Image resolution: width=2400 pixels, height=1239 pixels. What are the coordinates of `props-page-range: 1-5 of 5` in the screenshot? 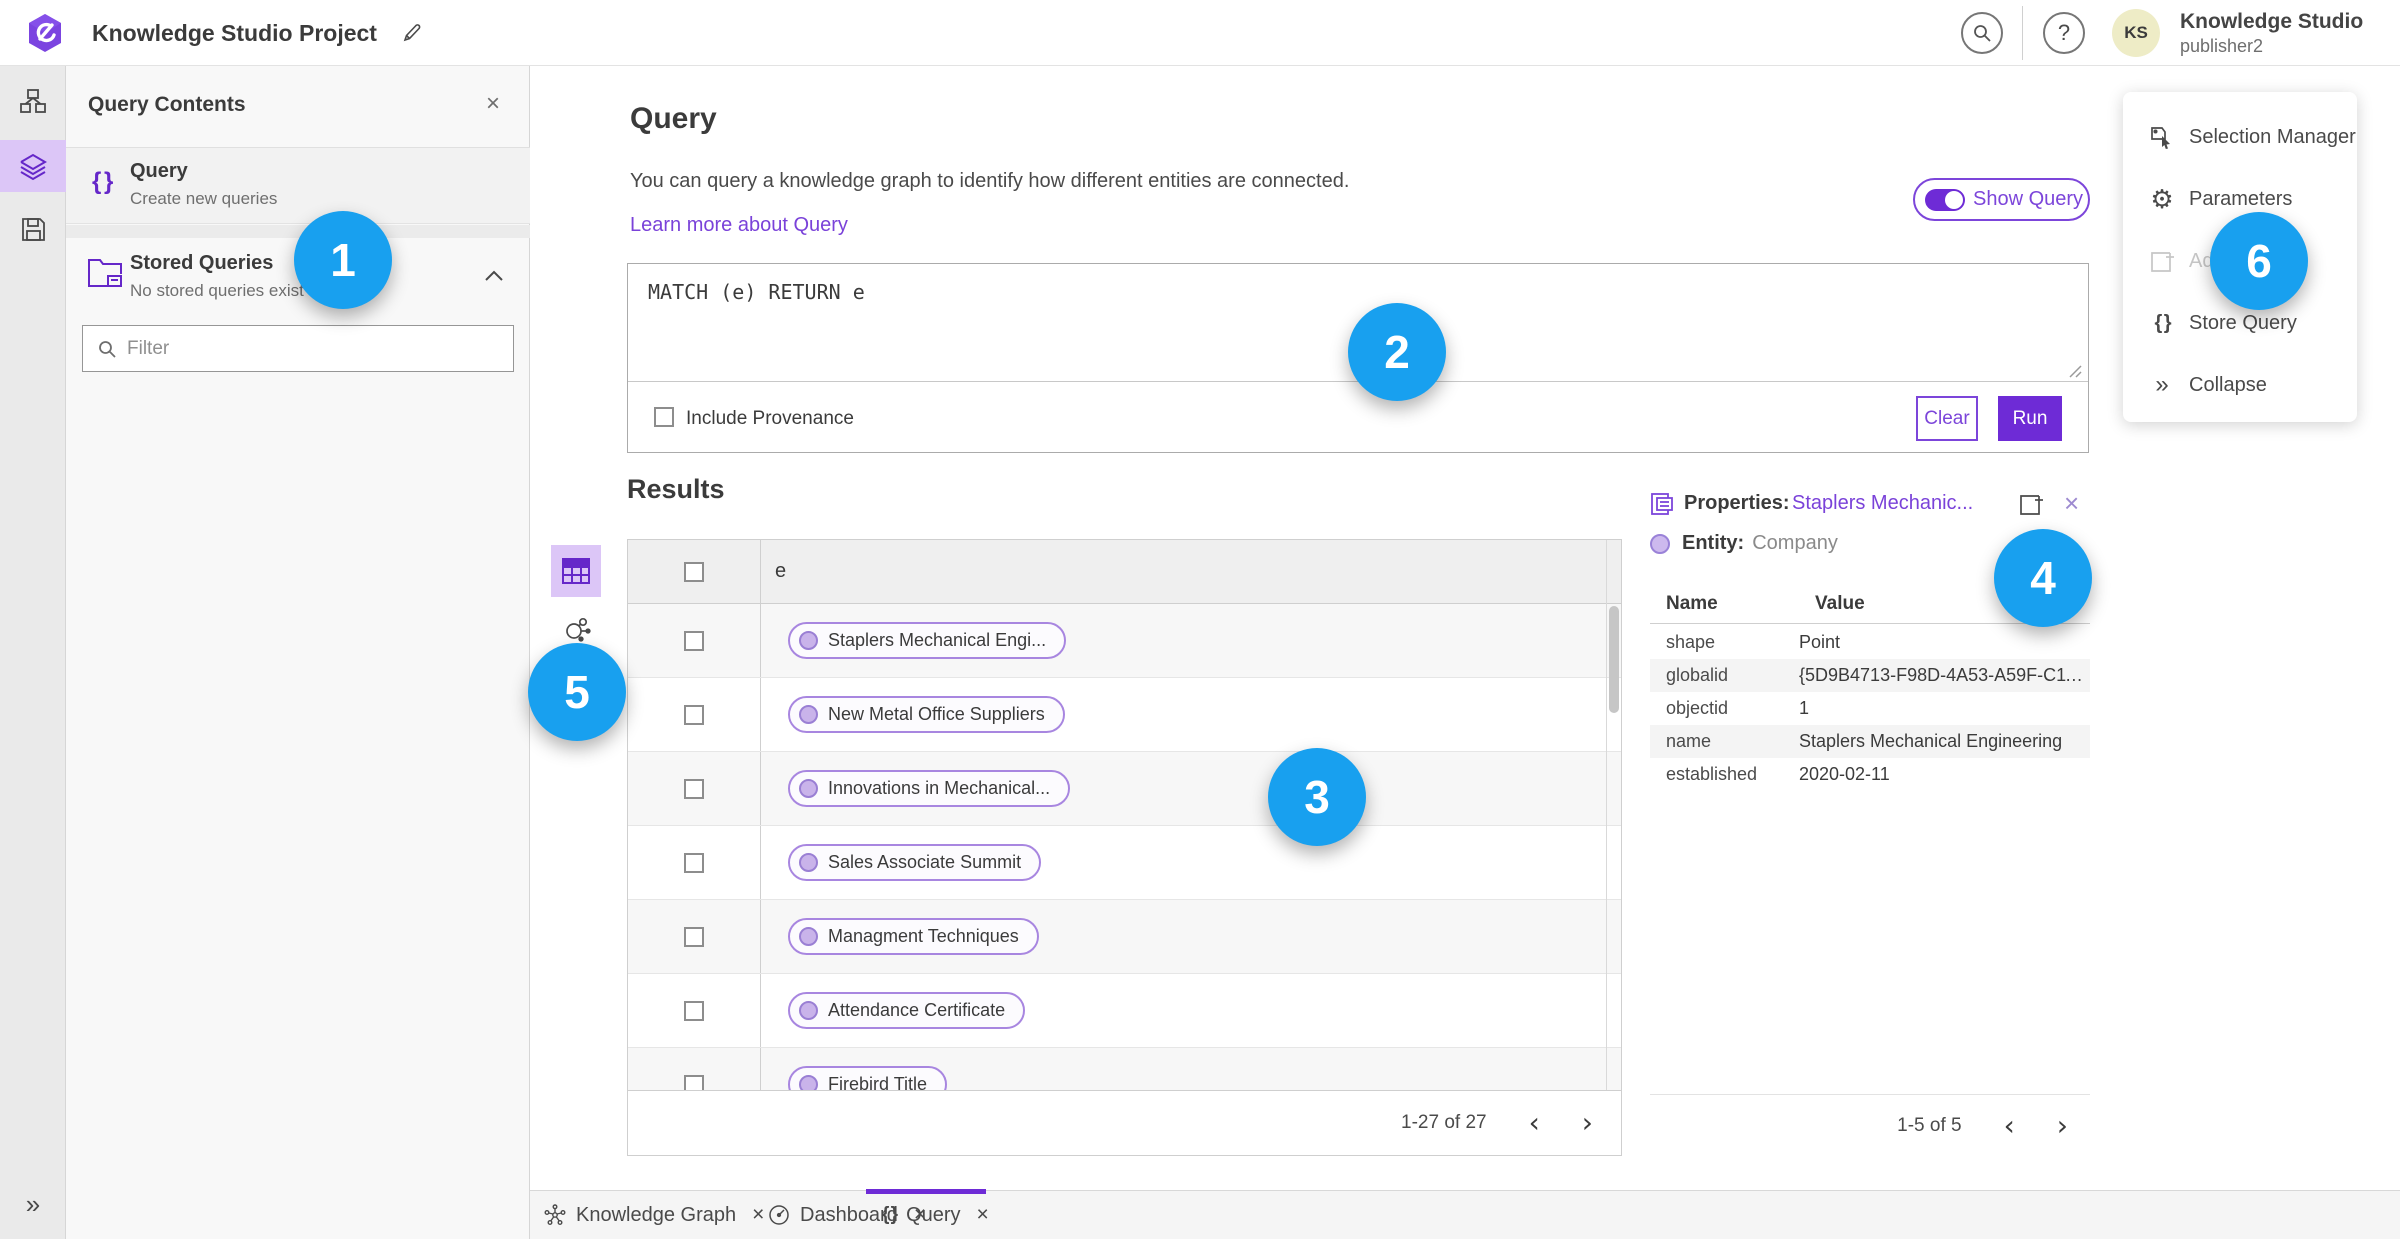 It's located at (1929, 1125).